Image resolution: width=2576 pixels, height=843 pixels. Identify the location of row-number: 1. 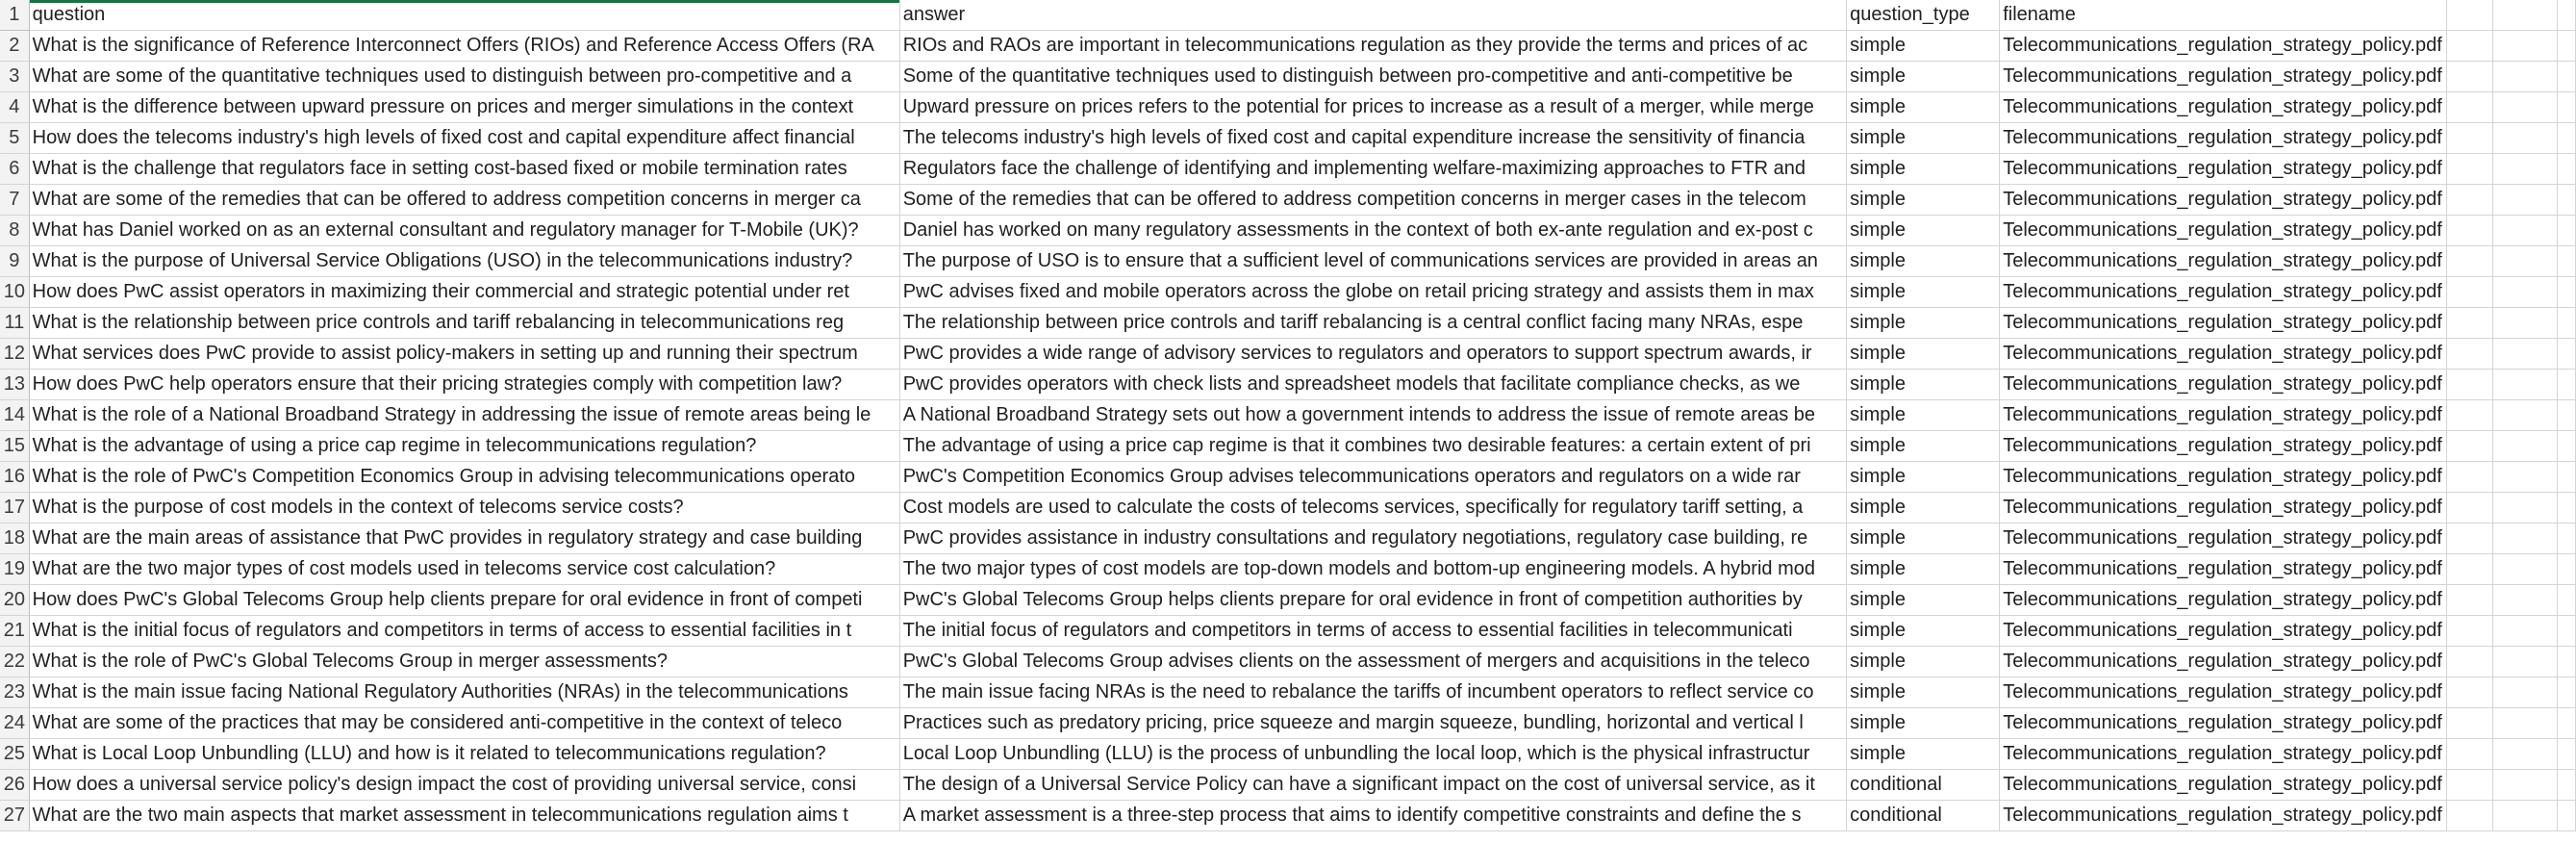
(15, 15).